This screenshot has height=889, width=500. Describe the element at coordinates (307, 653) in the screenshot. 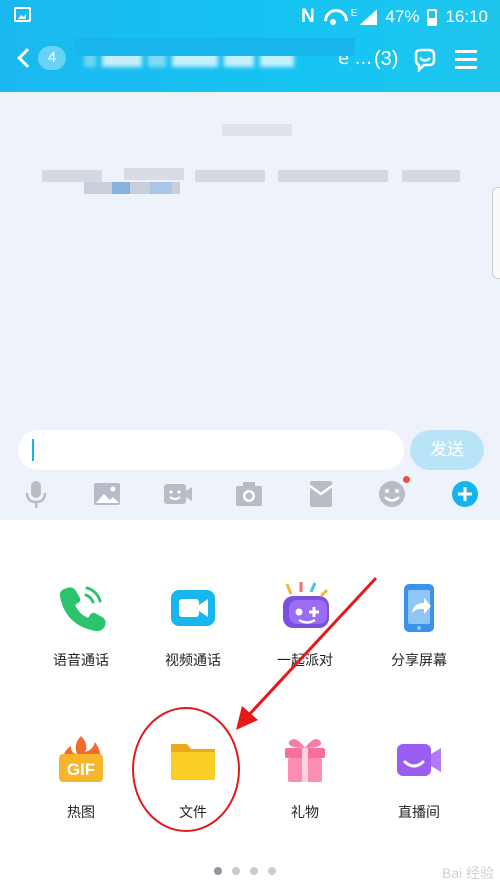

I see `annotation-arrow` at that location.